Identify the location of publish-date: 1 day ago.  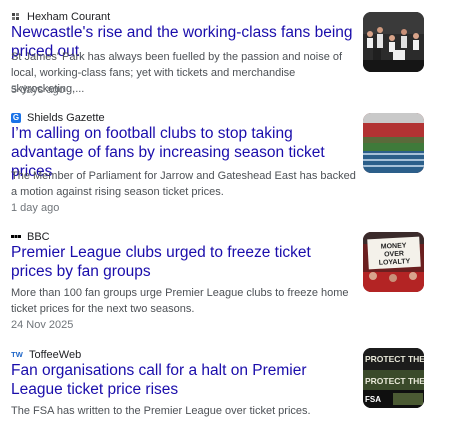
(35, 208).